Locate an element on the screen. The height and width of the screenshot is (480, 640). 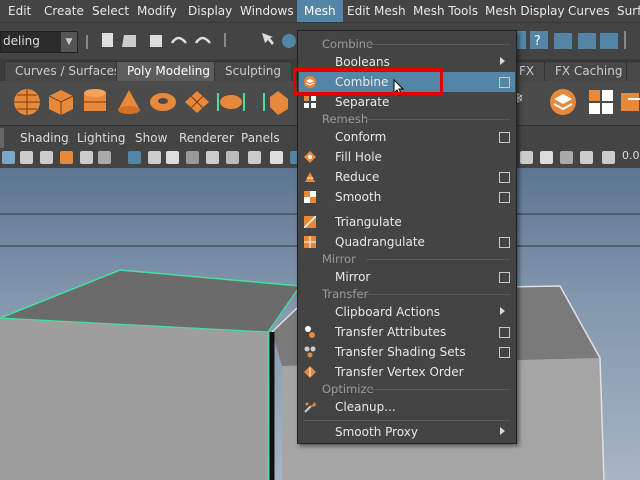
menu-edit: Edit is located at coordinates (19, 11).